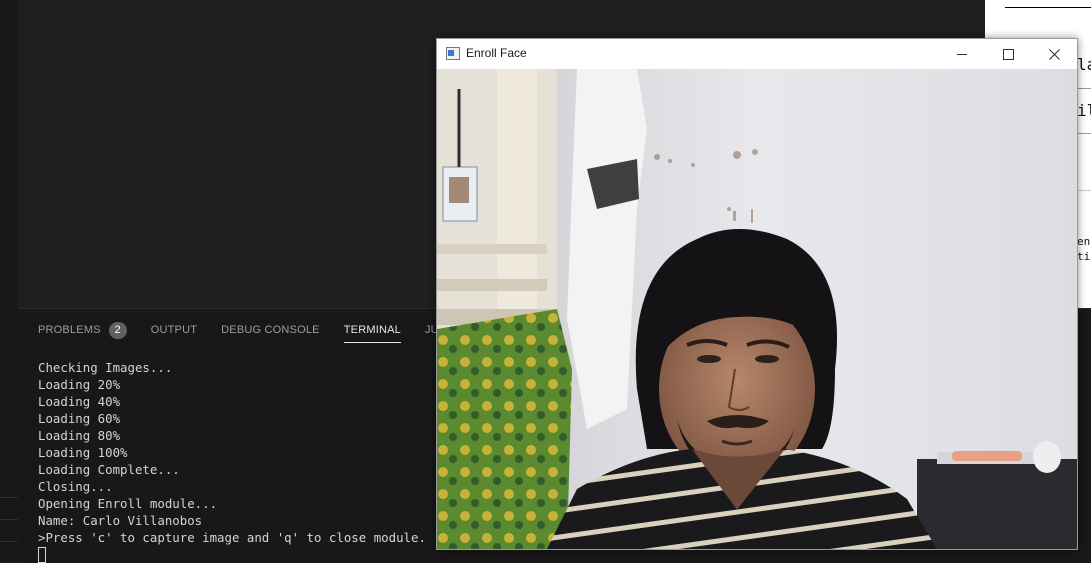  What do you see at coordinates (79, 401) in the screenshot?
I see `terminal-line: Loading 40%` at bounding box center [79, 401].